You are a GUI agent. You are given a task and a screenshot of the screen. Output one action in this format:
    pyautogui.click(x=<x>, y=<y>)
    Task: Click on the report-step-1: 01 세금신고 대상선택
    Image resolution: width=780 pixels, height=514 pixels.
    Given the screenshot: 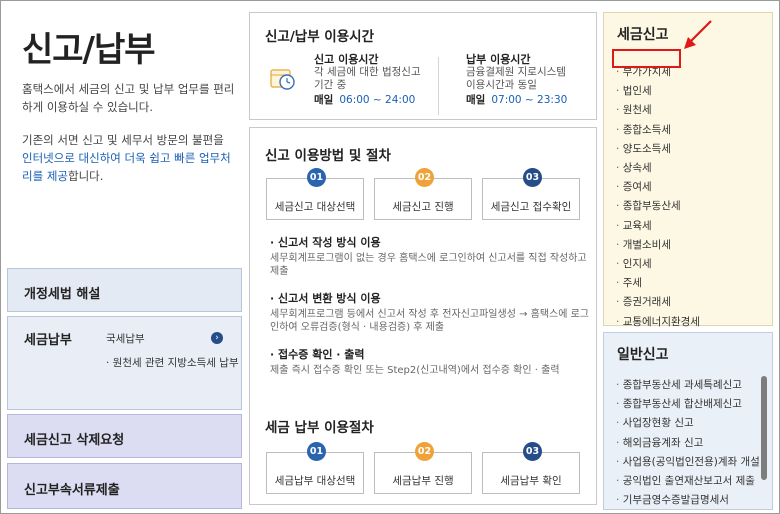 What is the action you would take?
    pyautogui.click(x=315, y=194)
    